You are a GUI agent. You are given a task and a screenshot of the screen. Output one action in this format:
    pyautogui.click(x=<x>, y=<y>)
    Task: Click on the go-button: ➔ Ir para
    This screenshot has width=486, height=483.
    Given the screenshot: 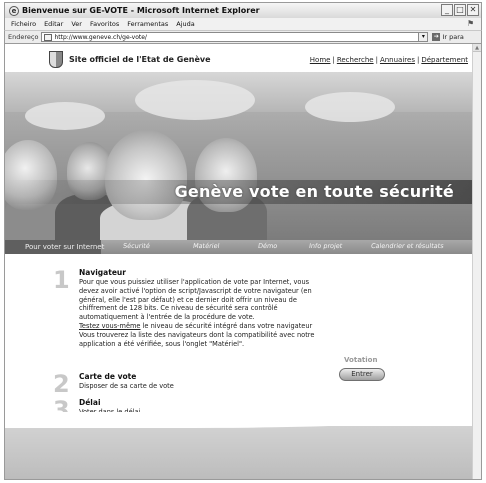 What is the action you would take?
    pyautogui.click(x=448, y=37)
    